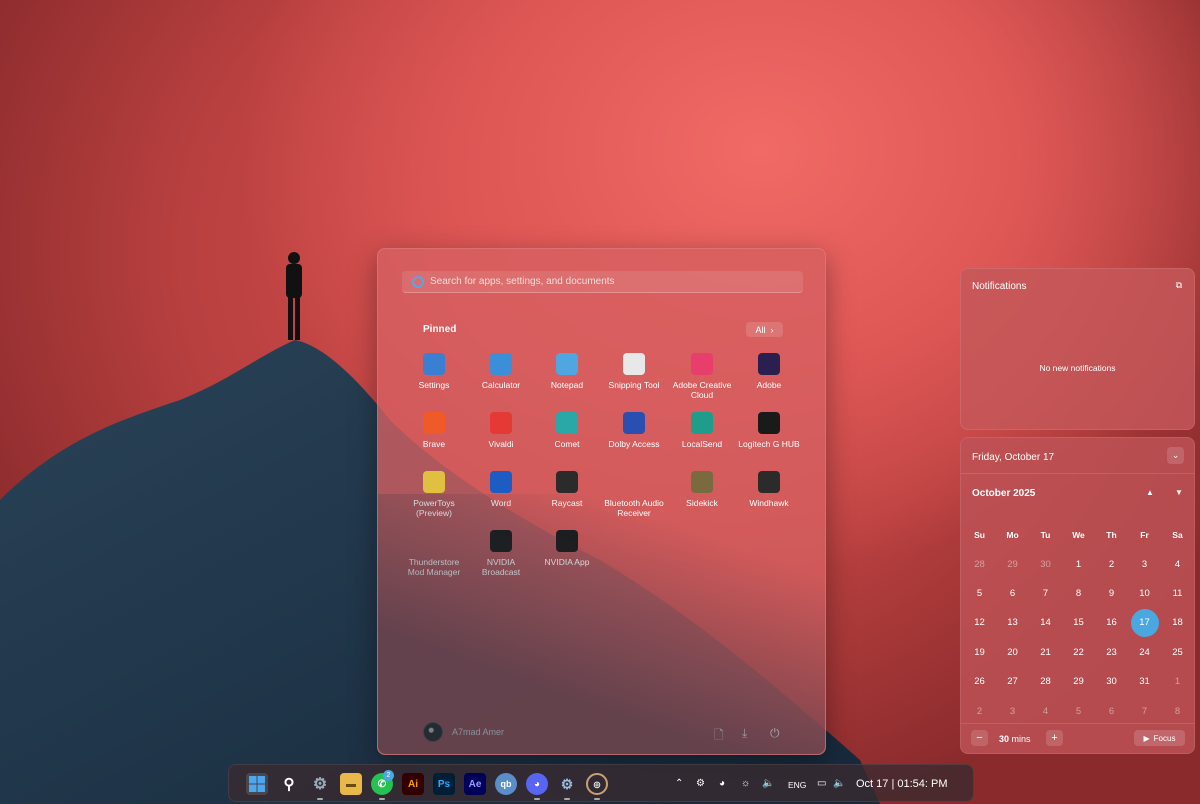  What do you see at coordinates (1111, 593) in the screenshot?
I see `calendar-day: 9` at bounding box center [1111, 593].